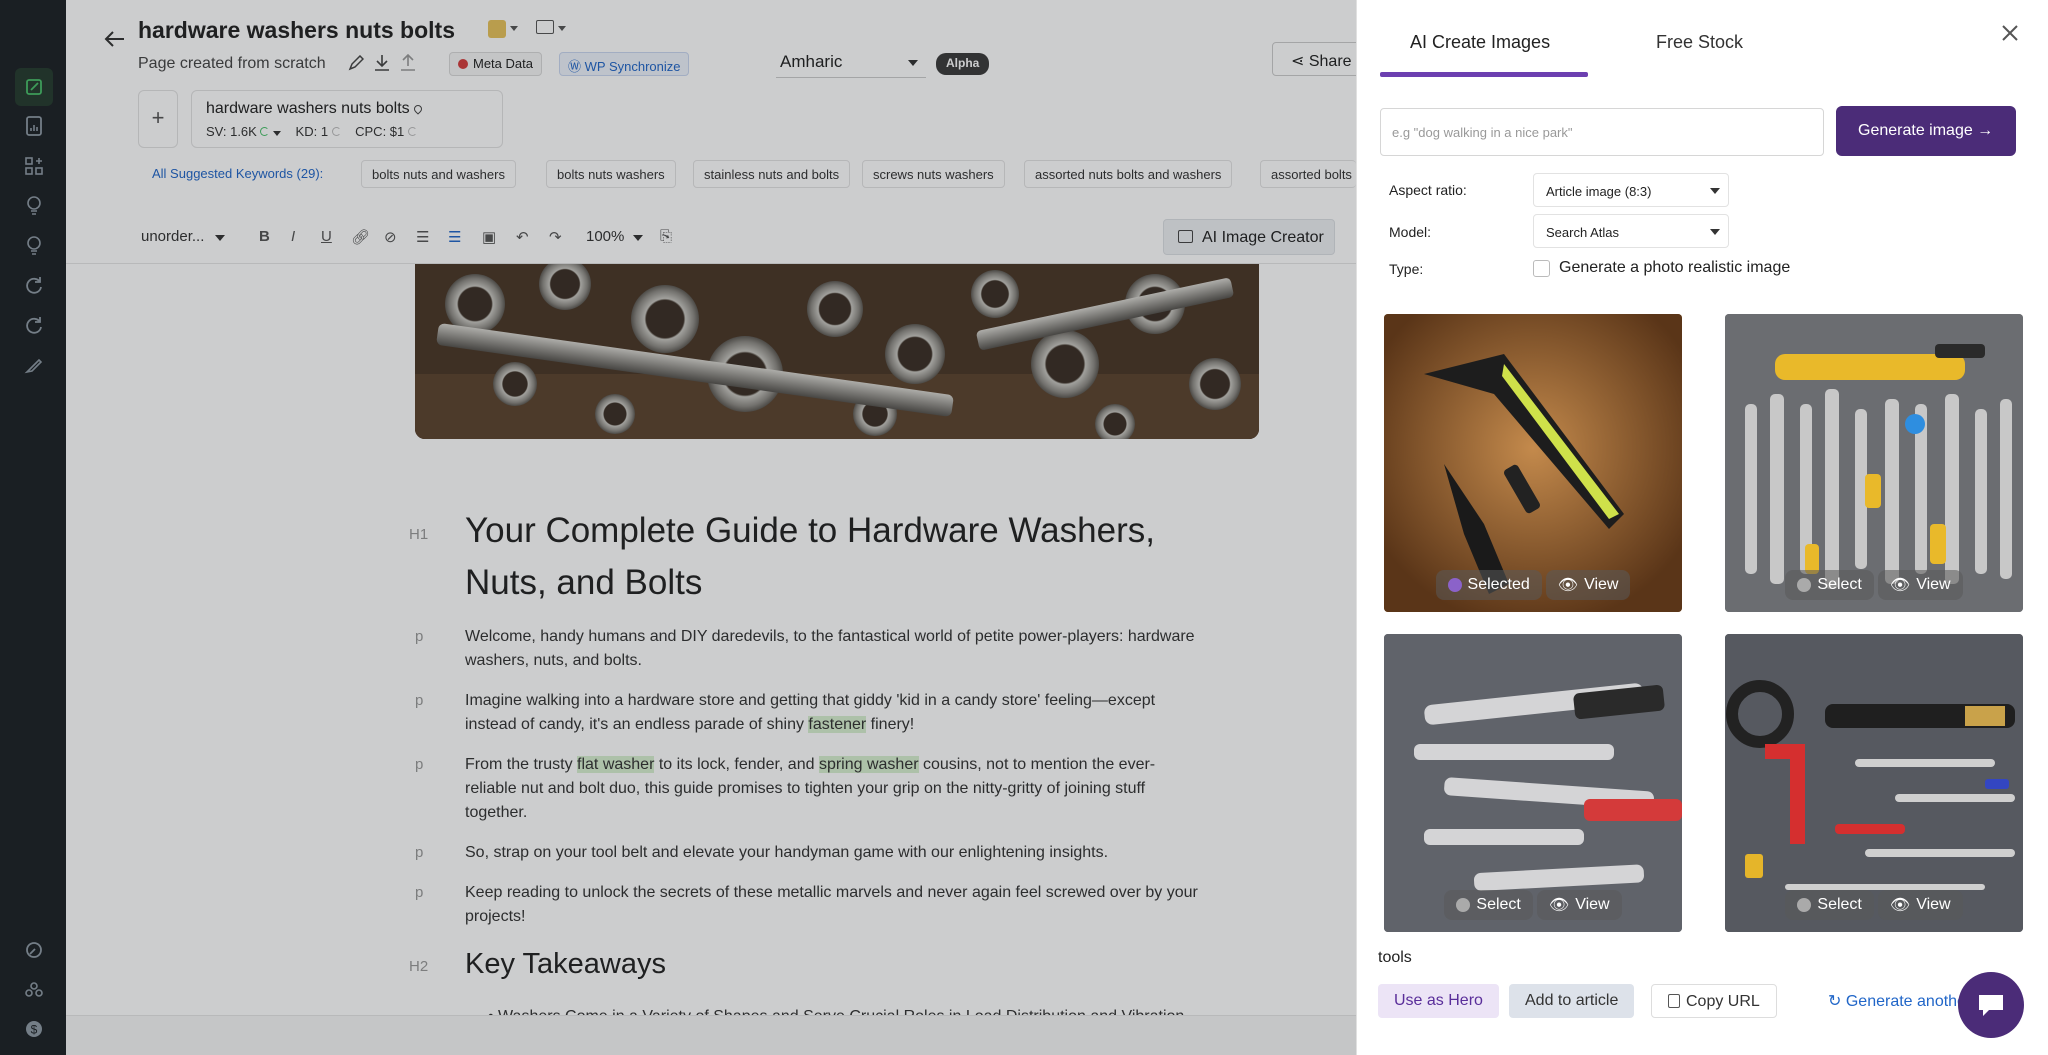 This screenshot has height=1055, width=2048. I want to click on zoom-select: 100%, so click(614, 236).